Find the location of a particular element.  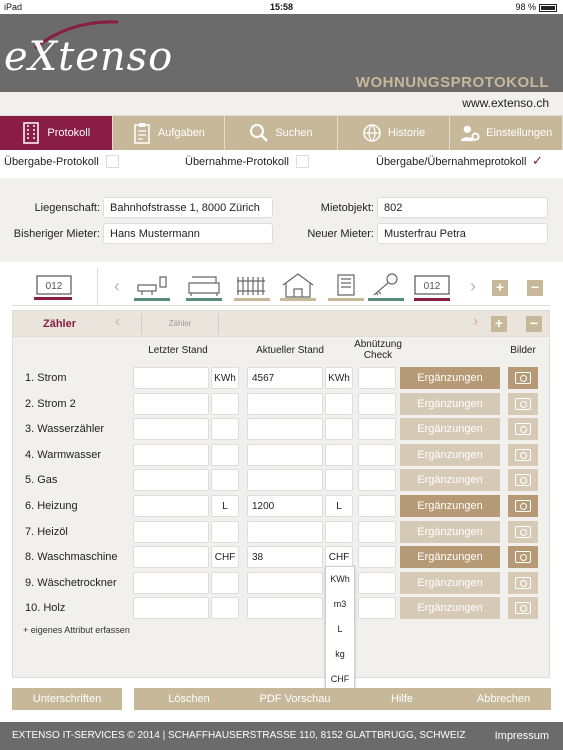

selected-category: 012 is located at coordinates (55, 287).